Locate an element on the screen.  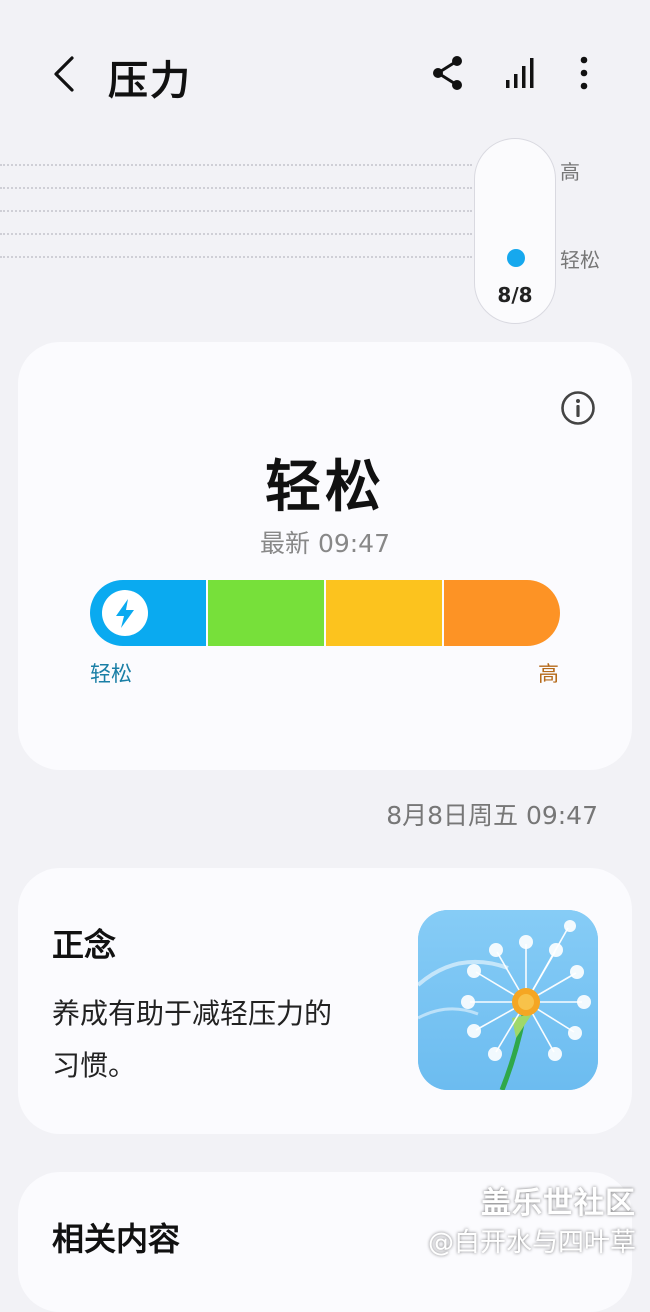
bar-label-high: 高 is located at coordinates (548, 674).